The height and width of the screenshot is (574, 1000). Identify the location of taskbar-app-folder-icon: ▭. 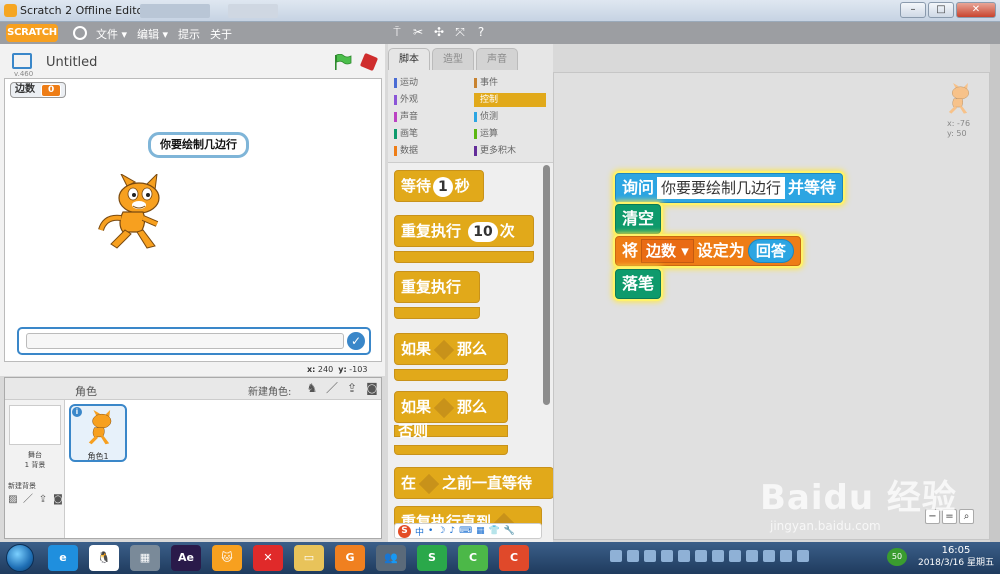
(309, 558).